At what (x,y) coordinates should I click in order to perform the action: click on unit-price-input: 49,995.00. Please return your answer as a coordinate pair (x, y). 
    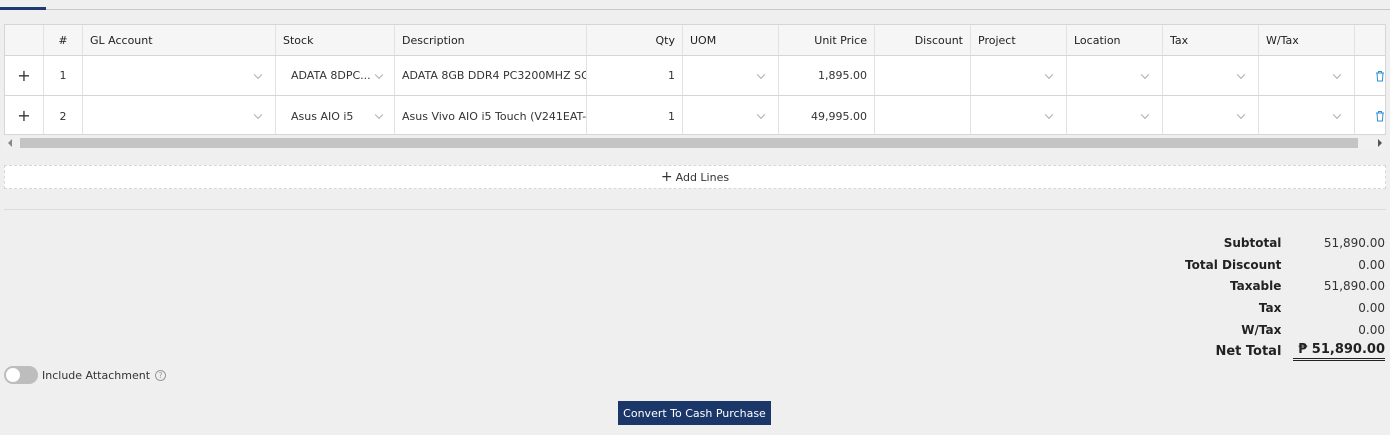
    Looking at the image, I should click on (827, 115).